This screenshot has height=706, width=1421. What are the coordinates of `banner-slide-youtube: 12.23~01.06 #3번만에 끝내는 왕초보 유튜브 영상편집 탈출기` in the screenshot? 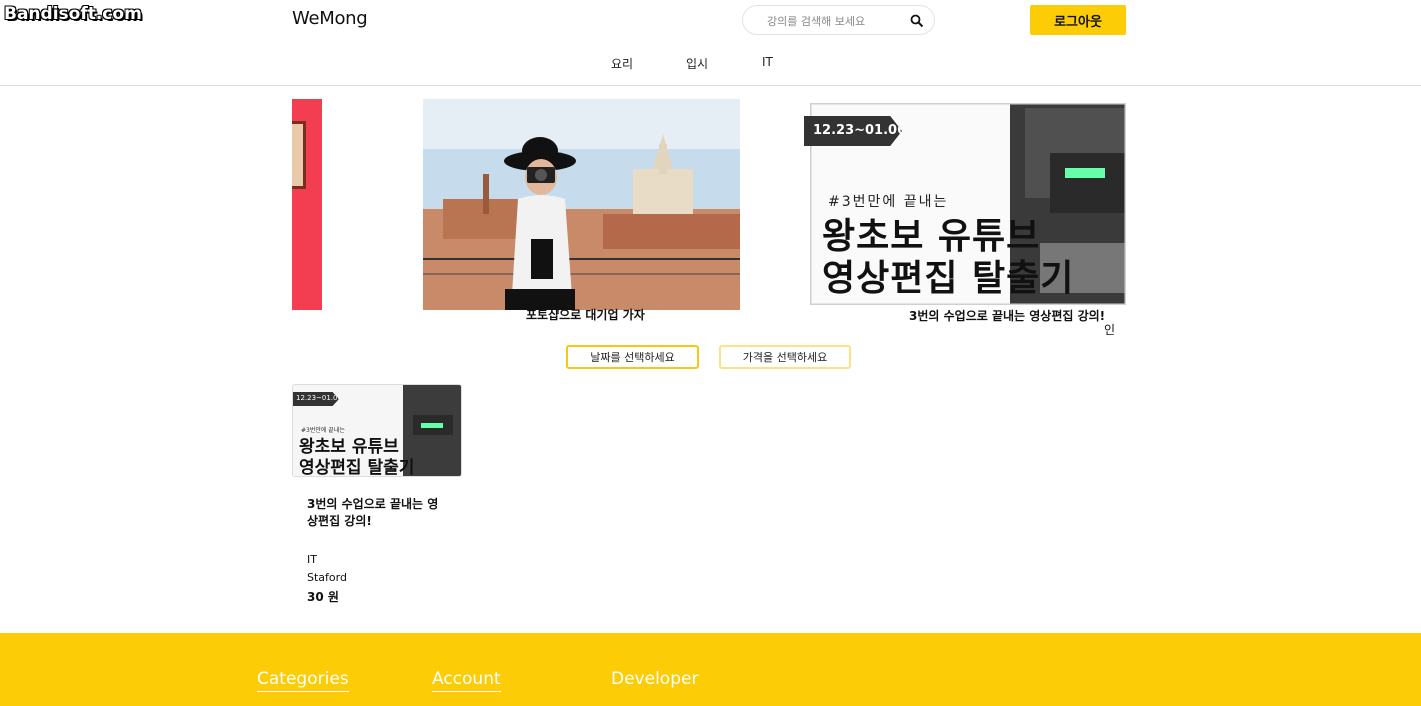 It's located at (965, 204).